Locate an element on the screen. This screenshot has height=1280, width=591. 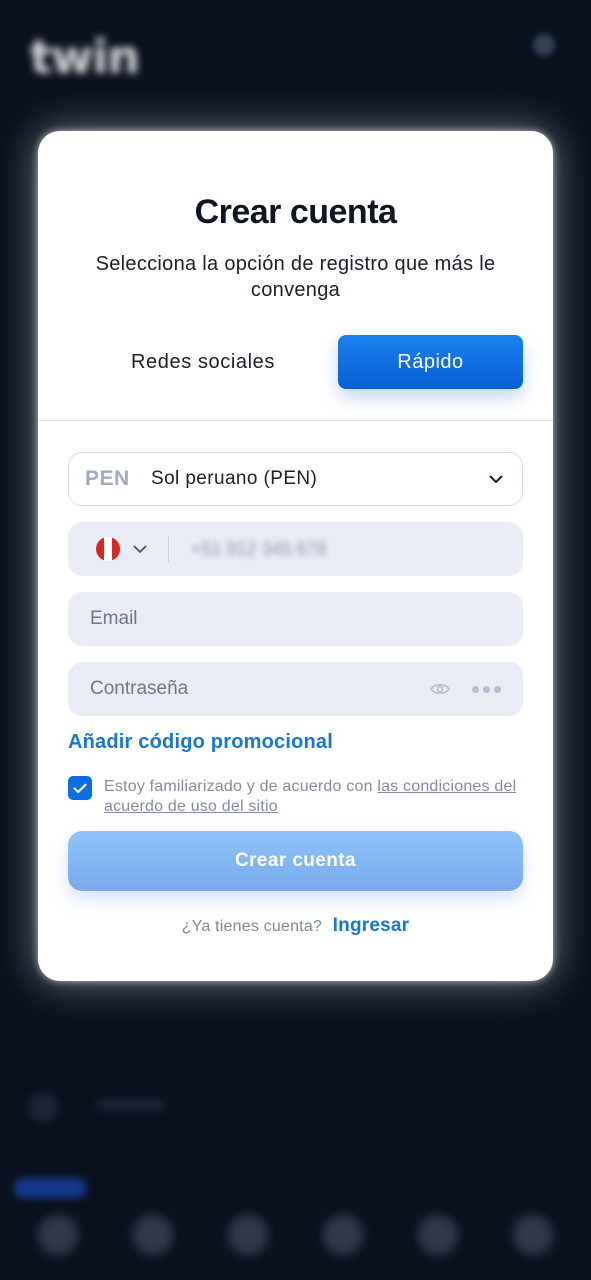
checkmark-icon is located at coordinates (80, 788).